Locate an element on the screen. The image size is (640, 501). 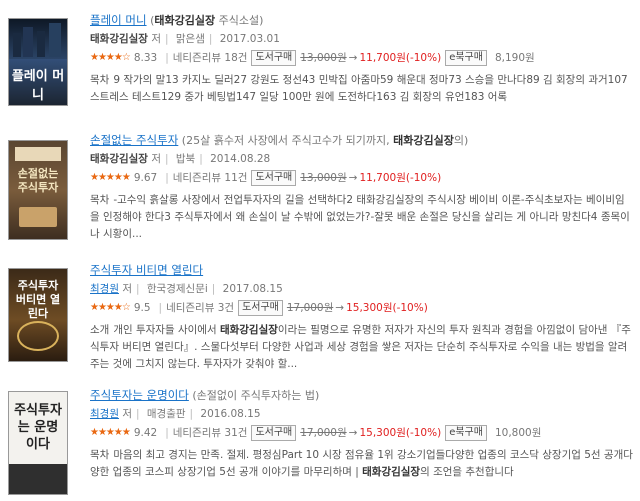
rating-score: 8.33 is located at coordinates (145, 58).